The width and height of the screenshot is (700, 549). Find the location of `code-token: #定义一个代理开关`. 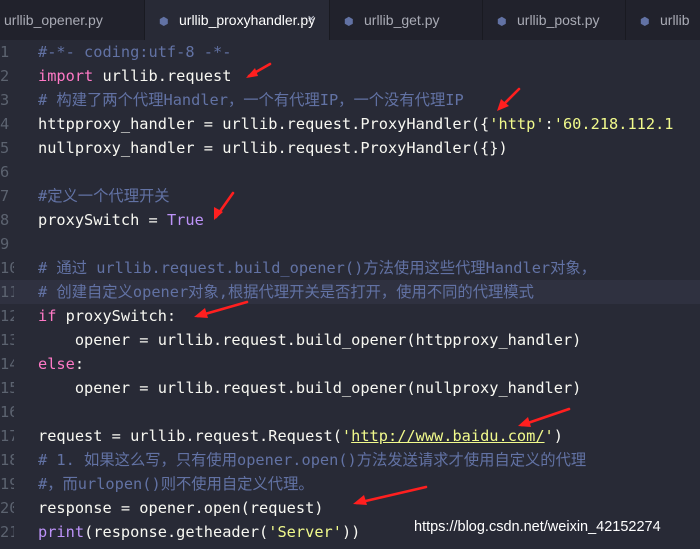

code-token: #定义一个代理开关 is located at coordinates (104, 196).